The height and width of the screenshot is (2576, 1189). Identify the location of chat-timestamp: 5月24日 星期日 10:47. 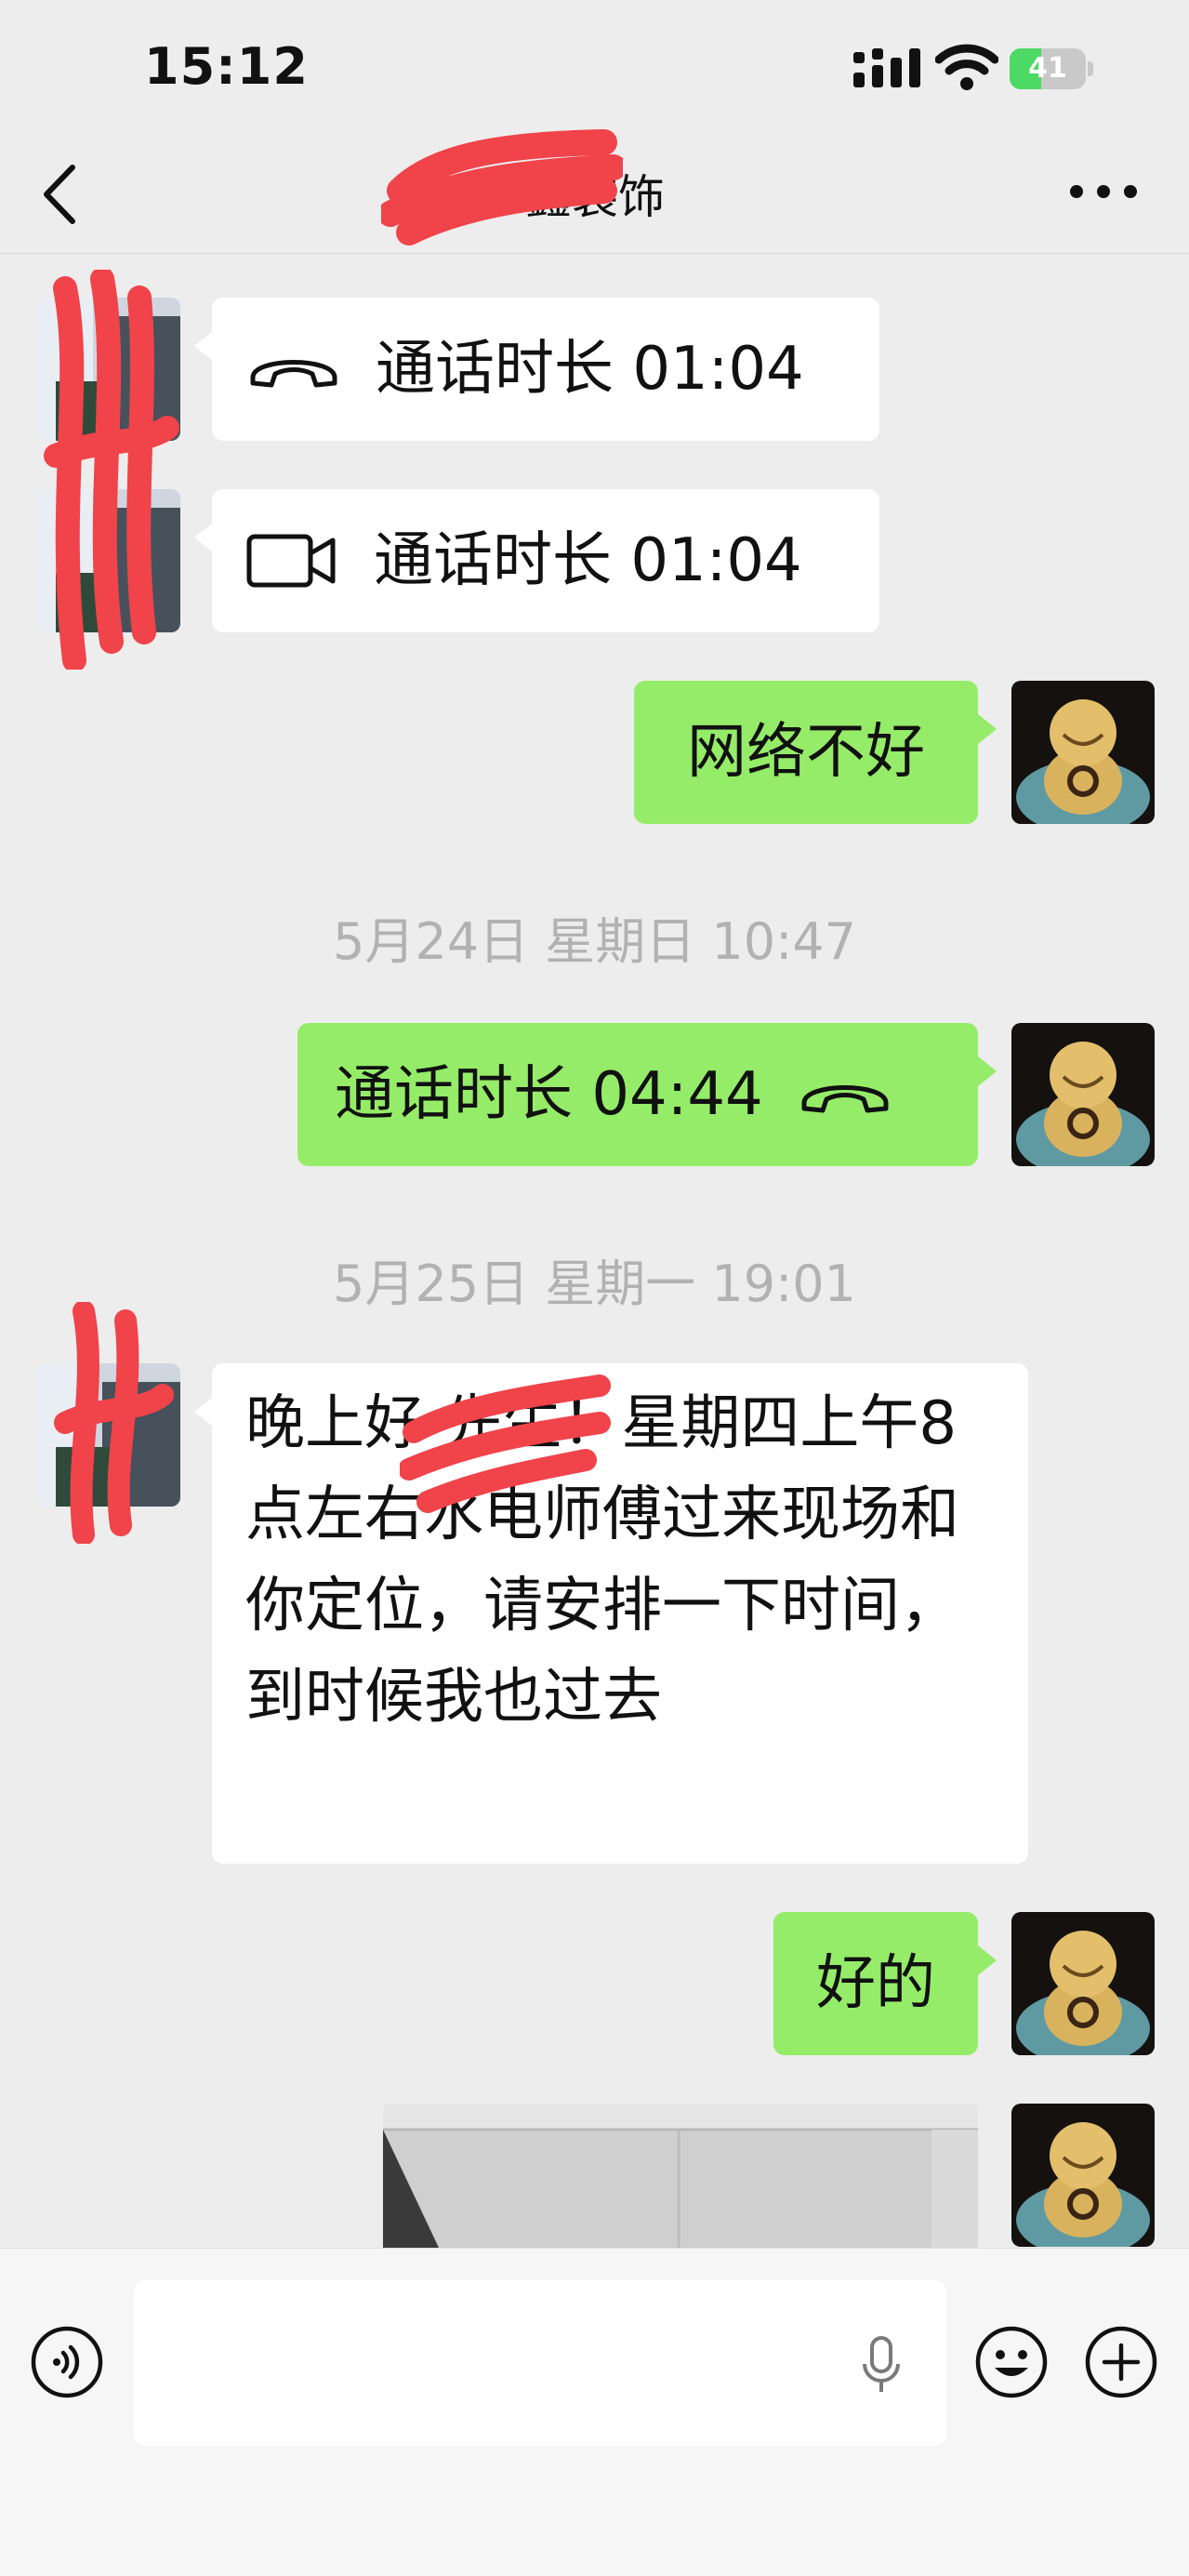
(594, 941).